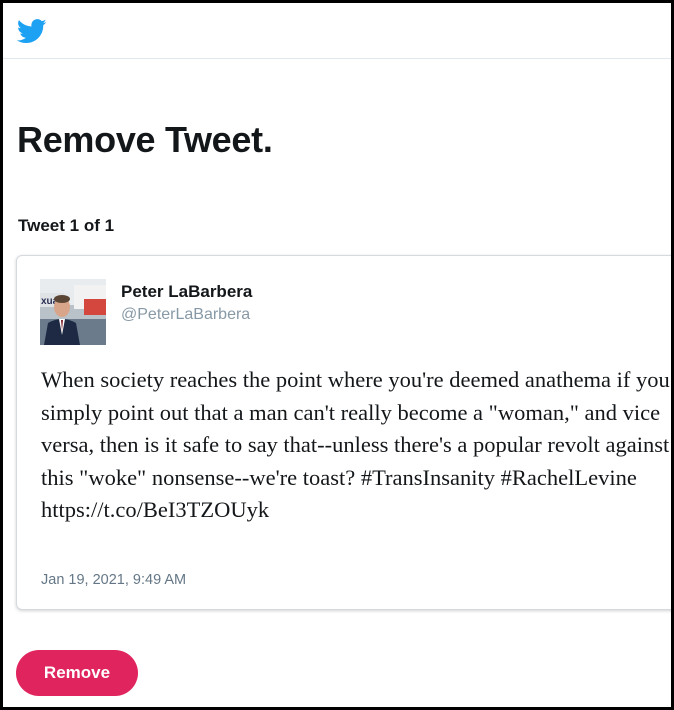  What do you see at coordinates (114, 580) in the screenshot?
I see `tweet-timestamp: Jan 19, 2021, 9:49 AM` at bounding box center [114, 580].